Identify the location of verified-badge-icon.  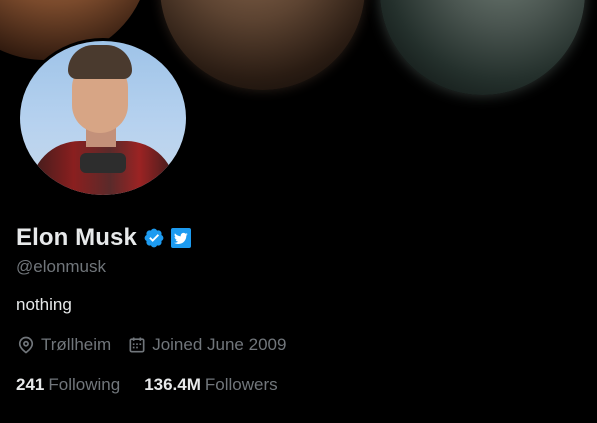
(154, 238).